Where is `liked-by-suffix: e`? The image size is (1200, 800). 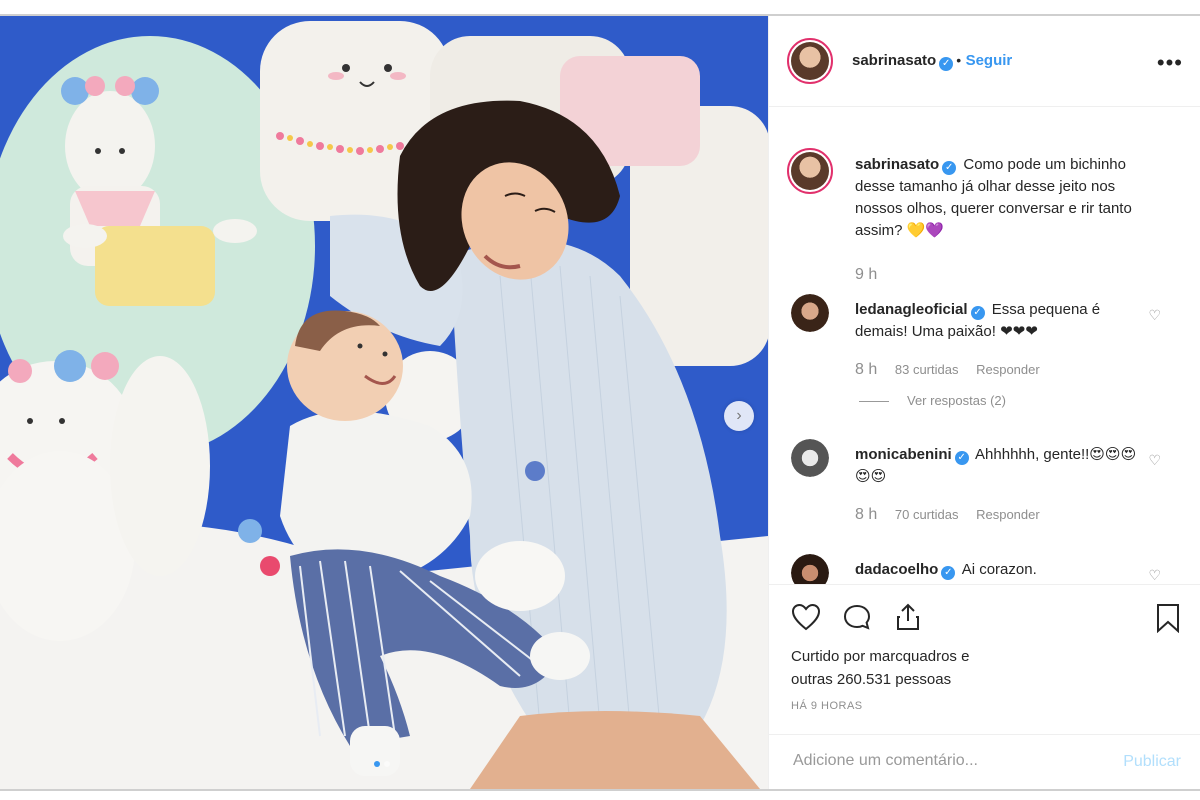 liked-by-suffix: e is located at coordinates (965, 656).